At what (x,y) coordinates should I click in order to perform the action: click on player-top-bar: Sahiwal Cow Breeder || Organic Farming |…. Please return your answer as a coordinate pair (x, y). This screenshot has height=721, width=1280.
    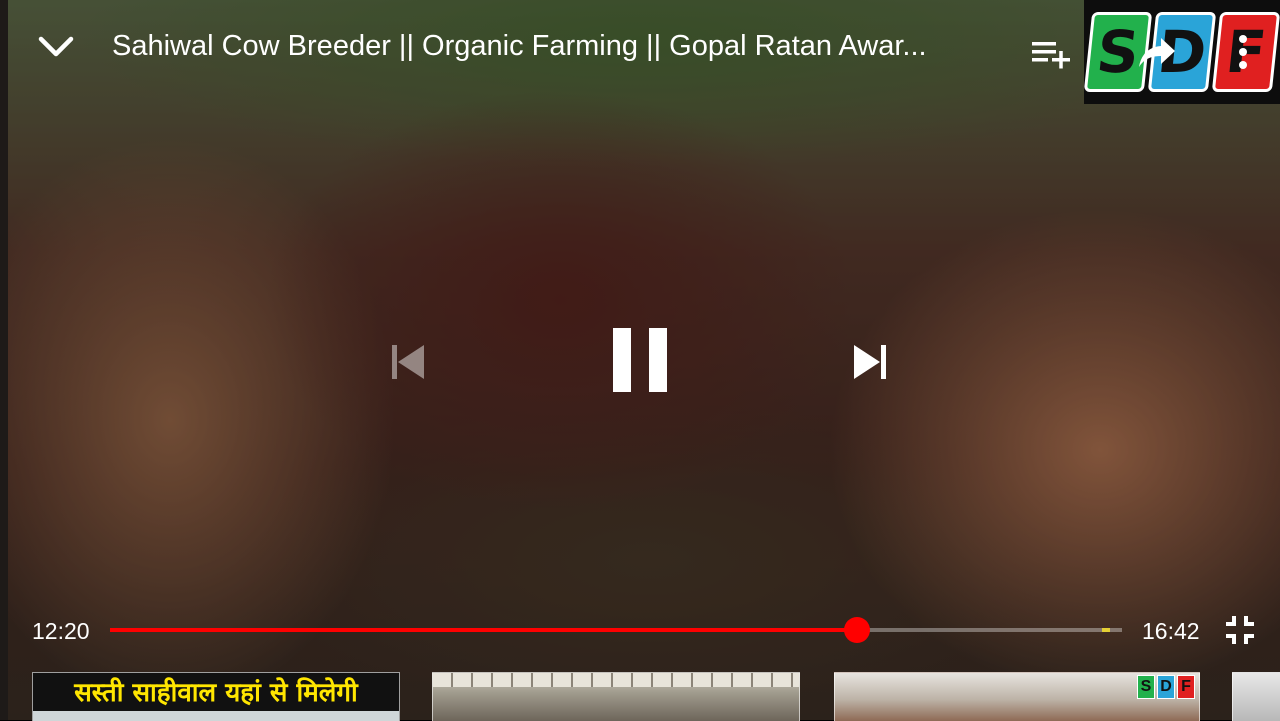
    Looking at the image, I should click on (640, 52).